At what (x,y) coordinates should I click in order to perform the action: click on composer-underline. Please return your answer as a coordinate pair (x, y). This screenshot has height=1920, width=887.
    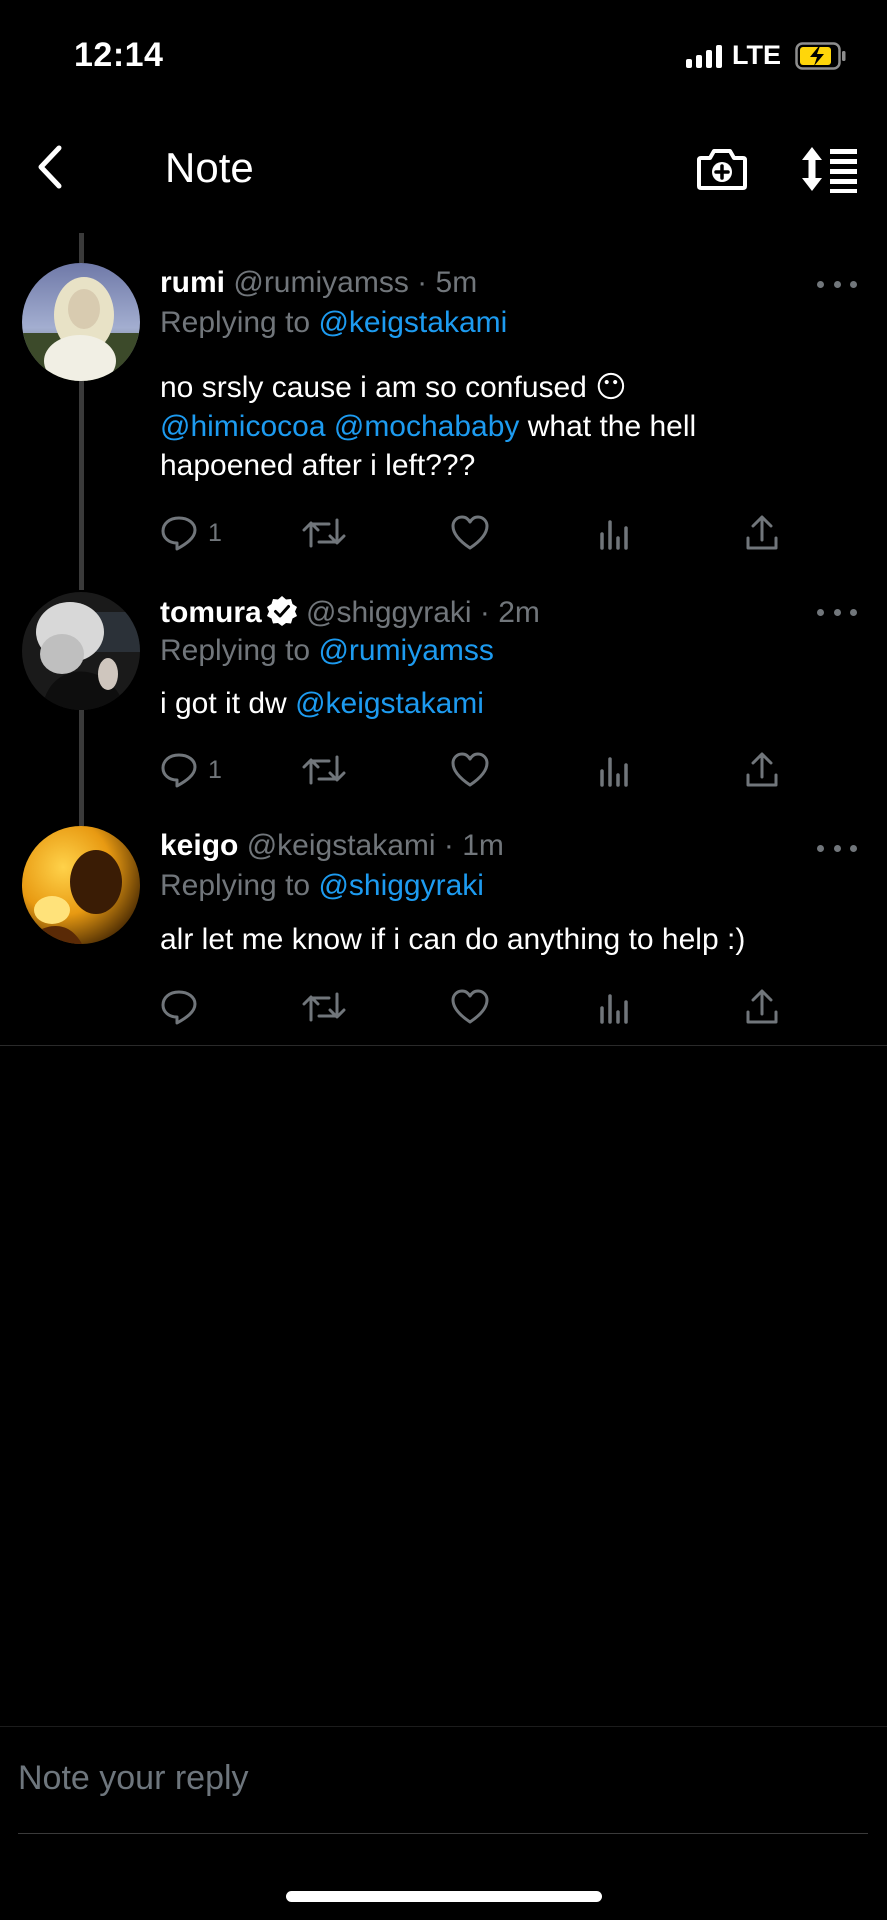
    Looking at the image, I should click on (443, 1833).